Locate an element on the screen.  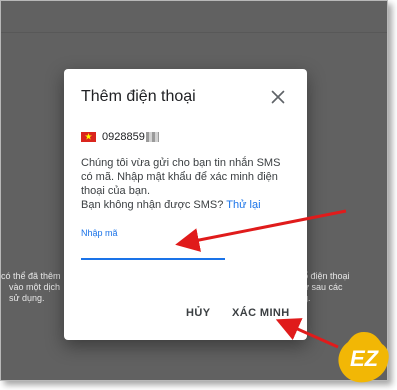
background-line: vào một dịch is located at coordinates (35, 287).